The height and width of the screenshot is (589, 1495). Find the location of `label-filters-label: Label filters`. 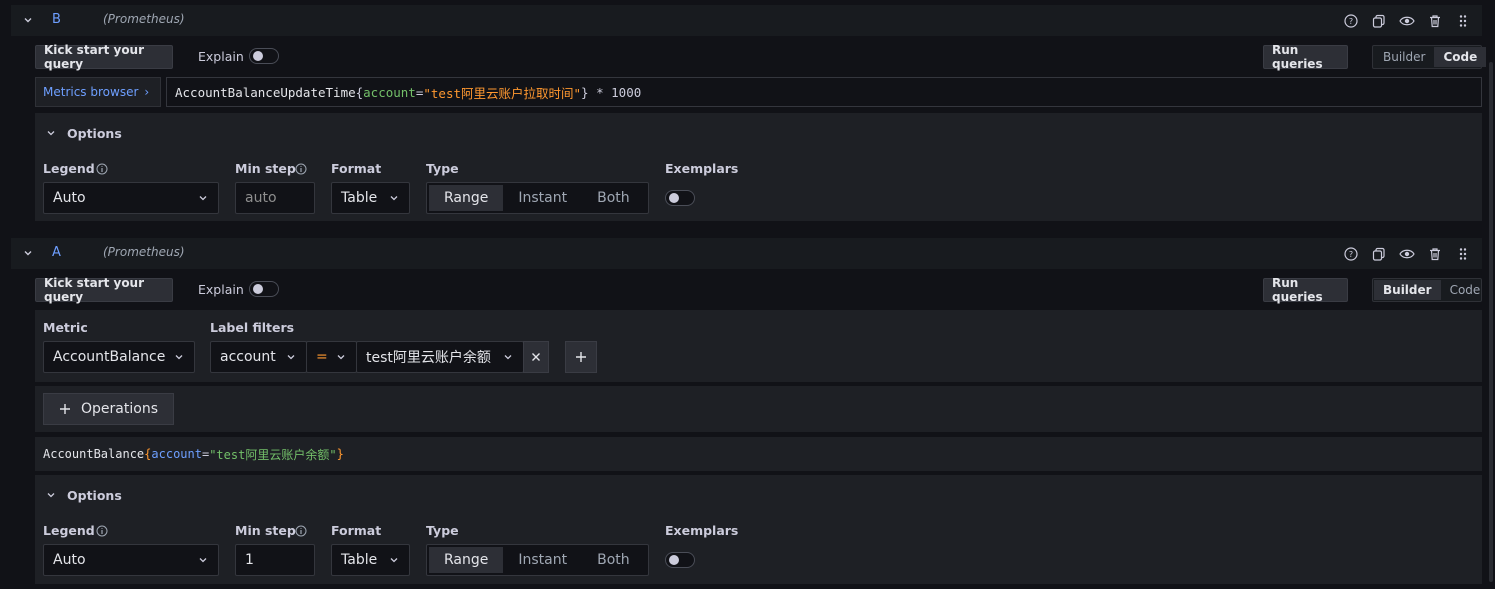

label-filters-label: Label filters is located at coordinates (252, 327).